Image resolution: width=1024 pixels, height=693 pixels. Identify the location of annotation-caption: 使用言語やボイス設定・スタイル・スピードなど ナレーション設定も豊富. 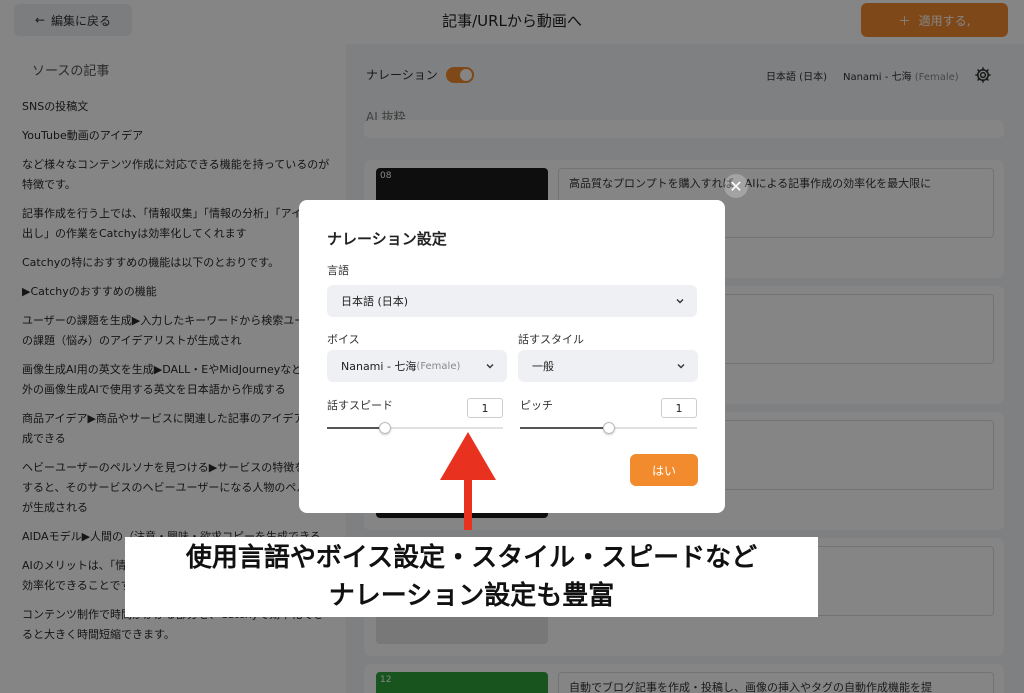
(471, 577).